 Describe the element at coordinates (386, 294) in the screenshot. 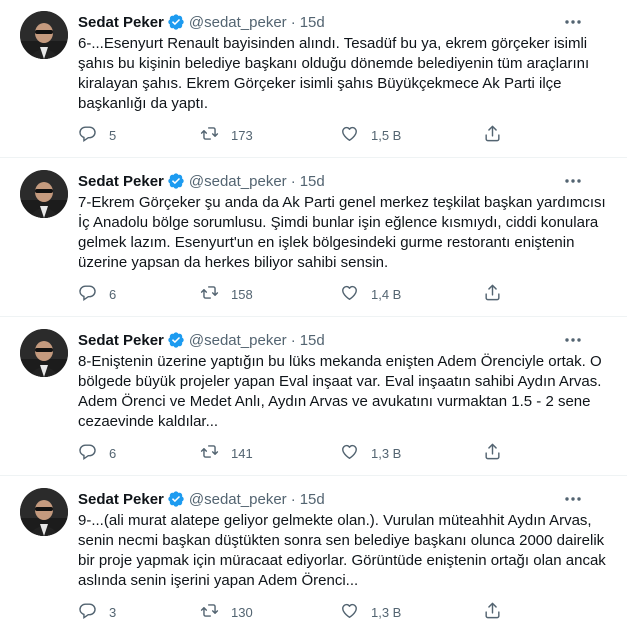

I see `like-count: 1,4 B` at that location.